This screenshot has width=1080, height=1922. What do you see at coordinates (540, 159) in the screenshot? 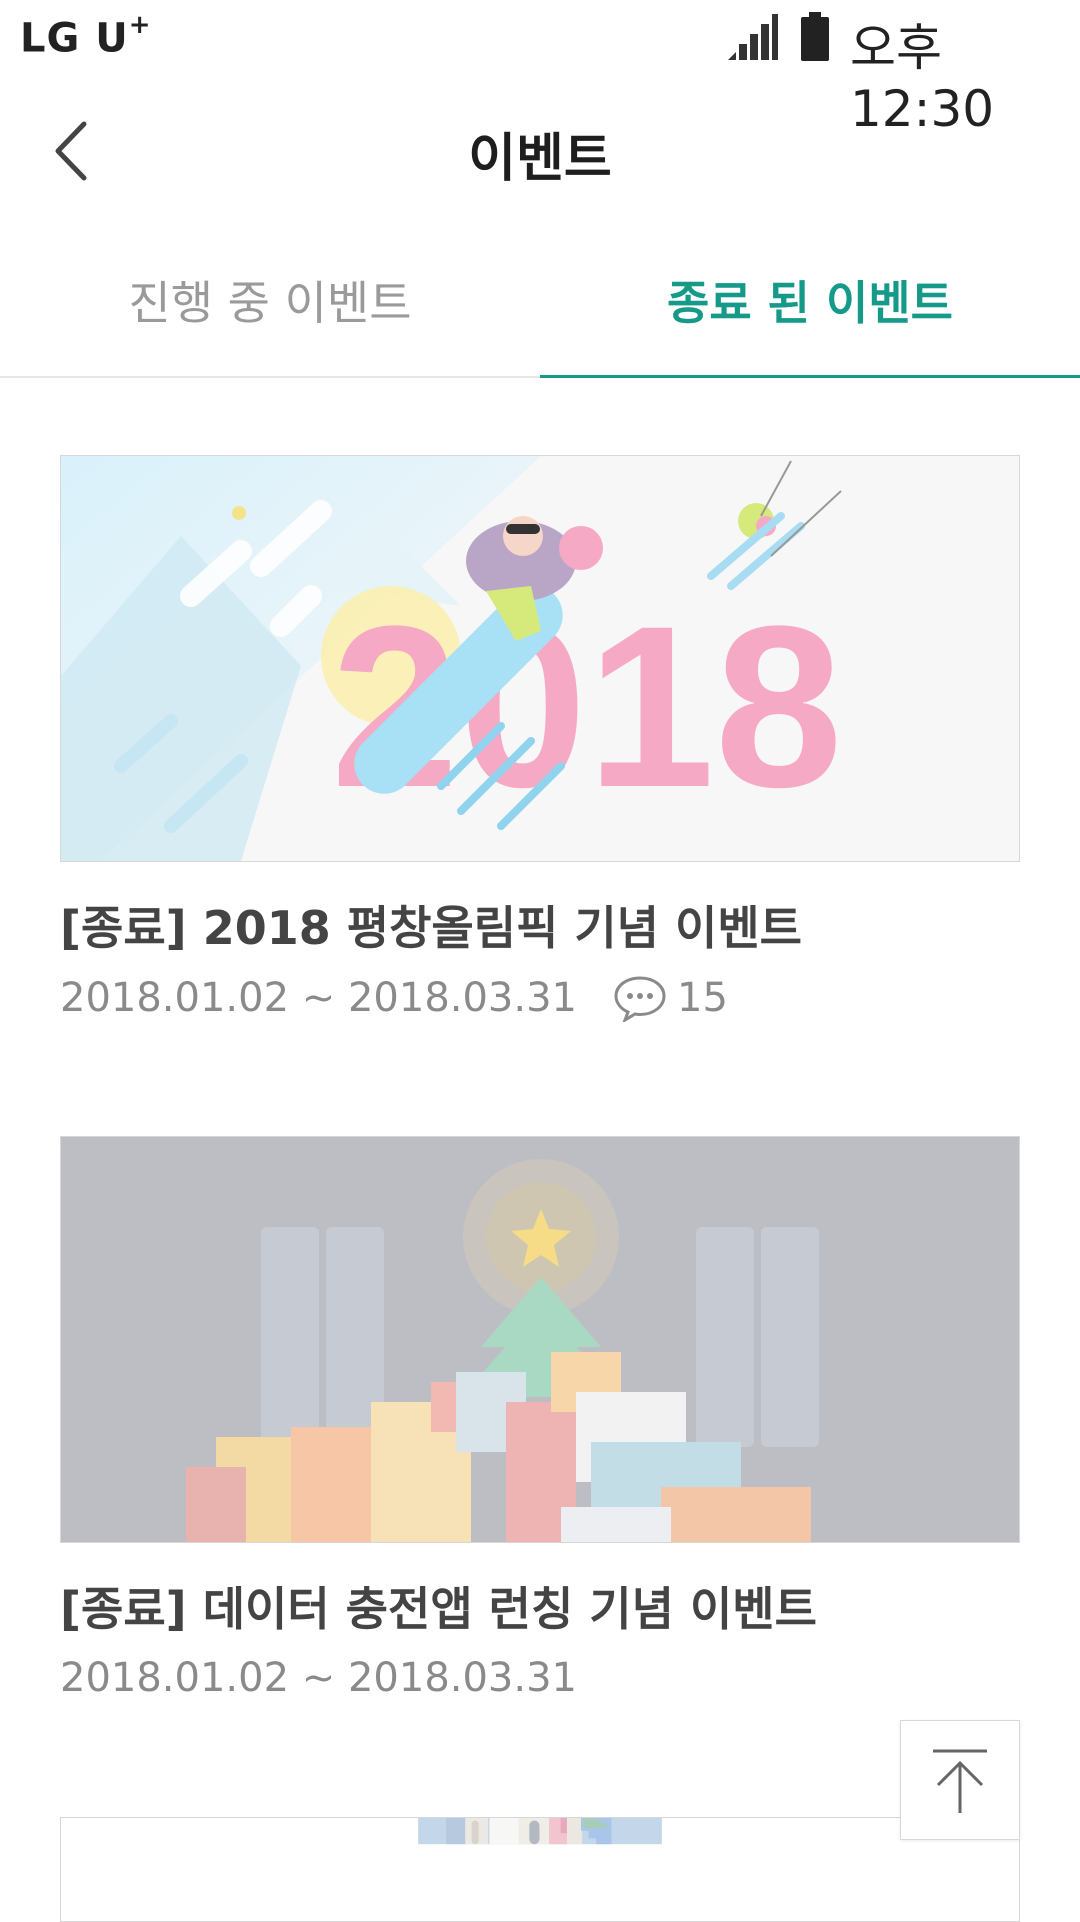
I see `page-title: 이벤트` at bounding box center [540, 159].